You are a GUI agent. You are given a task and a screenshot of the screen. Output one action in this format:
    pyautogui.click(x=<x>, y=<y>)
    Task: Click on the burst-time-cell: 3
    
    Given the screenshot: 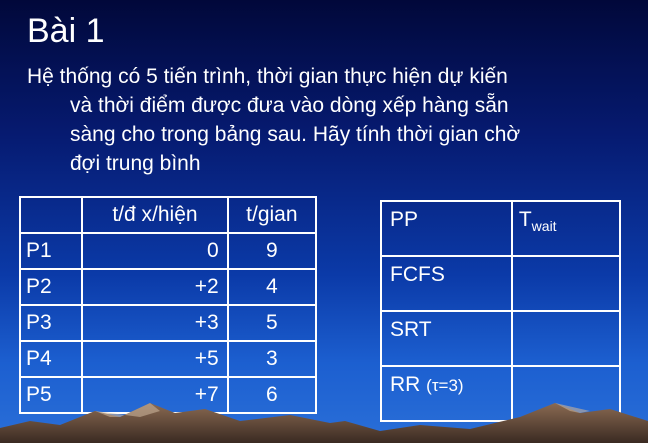 What is the action you would take?
    pyautogui.click(x=272, y=359)
    